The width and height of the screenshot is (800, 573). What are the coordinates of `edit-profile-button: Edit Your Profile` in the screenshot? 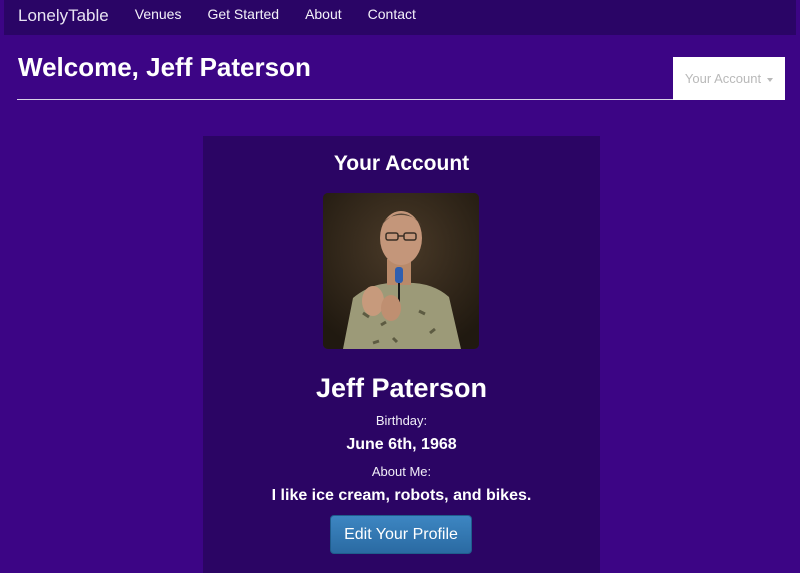 It's located at (401, 534).